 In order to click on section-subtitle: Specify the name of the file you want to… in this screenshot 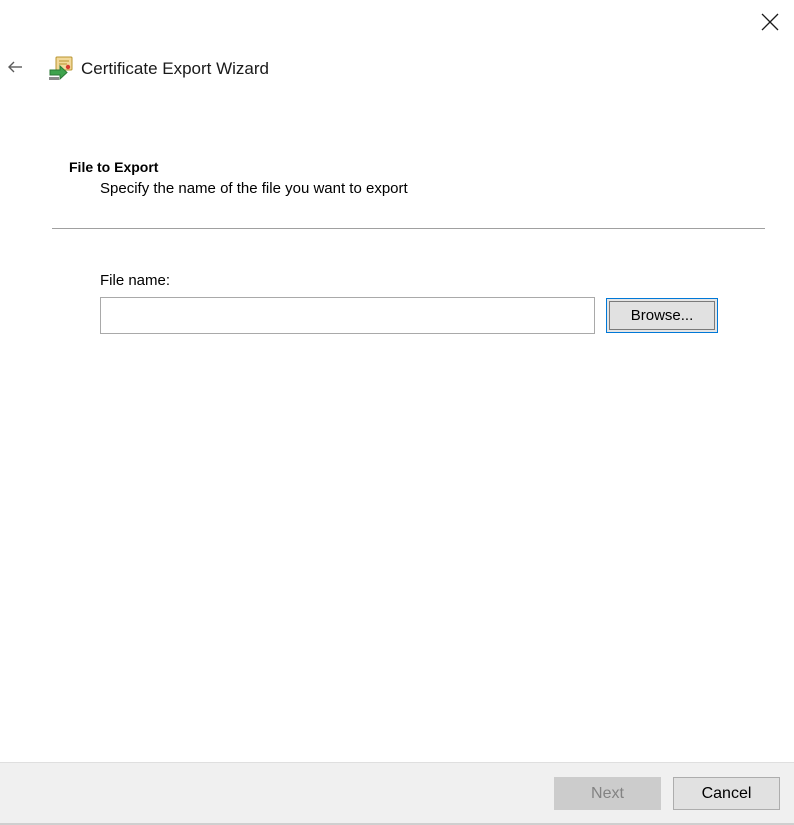, I will do `click(254, 188)`.